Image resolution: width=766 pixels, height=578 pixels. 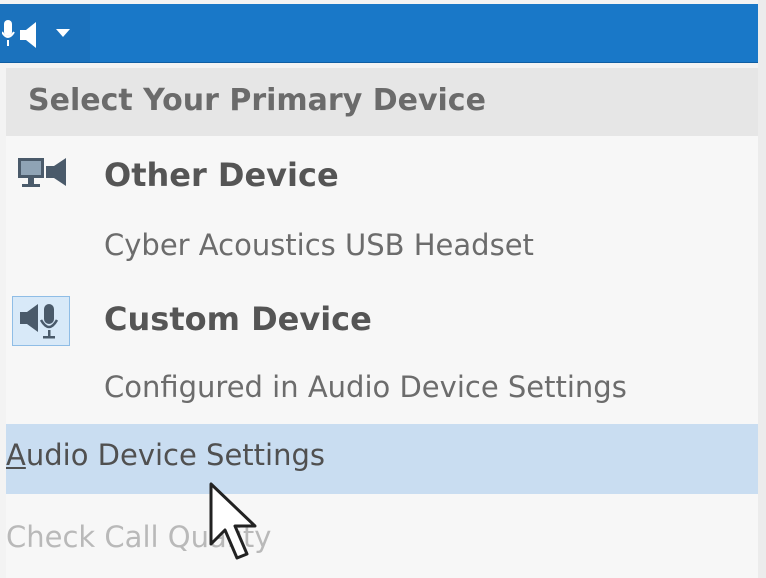 I want to click on menu-item-custom-device: Custom Device, so click(x=382, y=322).